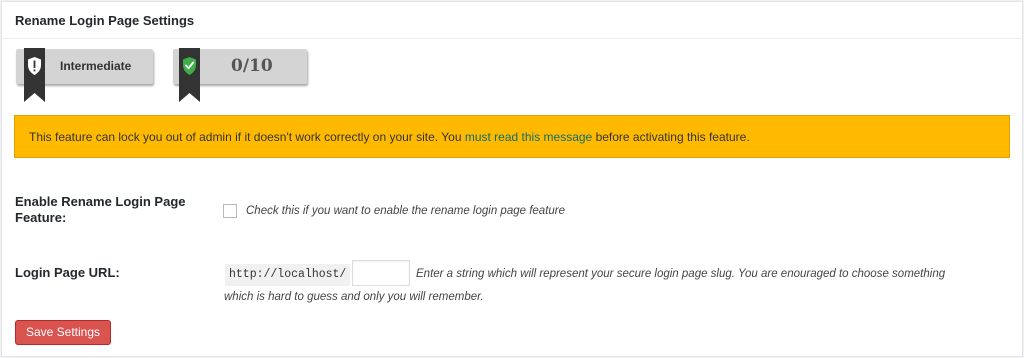 Image resolution: width=1024 pixels, height=358 pixels. Describe the element at coordinates (105, 20) in the screenshot. I see `panel-title: Rename Login Page Settings` at that location.